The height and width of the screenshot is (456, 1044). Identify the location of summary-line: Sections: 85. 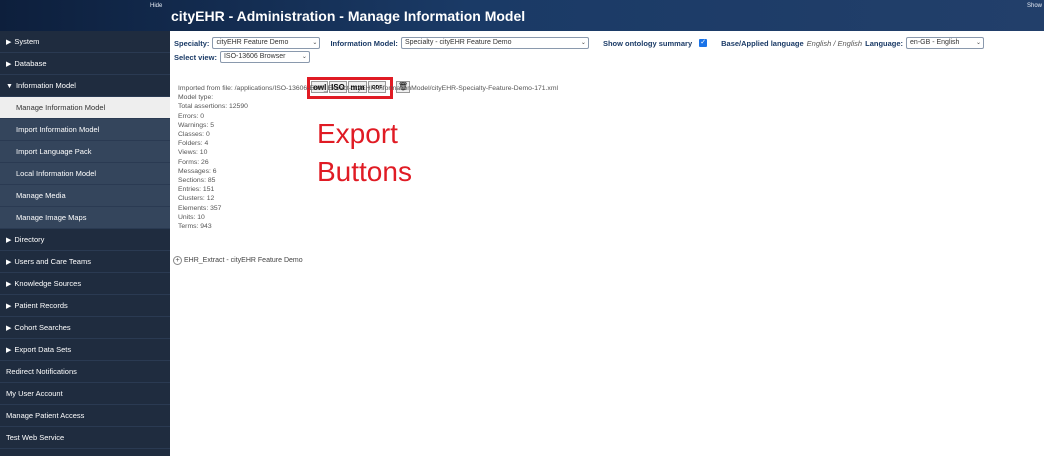
(197, 181).